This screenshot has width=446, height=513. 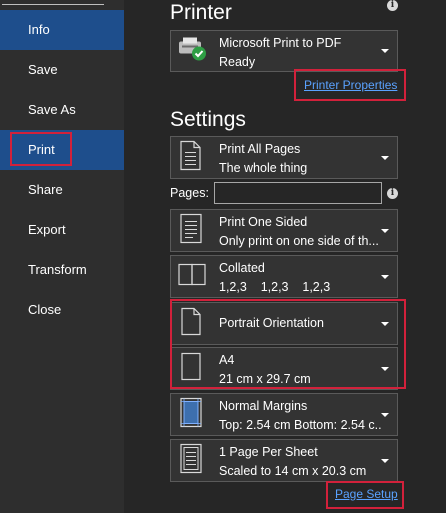 What do you see at coordinates (242, 268) in the screenshot?
I see `collation-label: Collated` at bounding box center [242, 268].